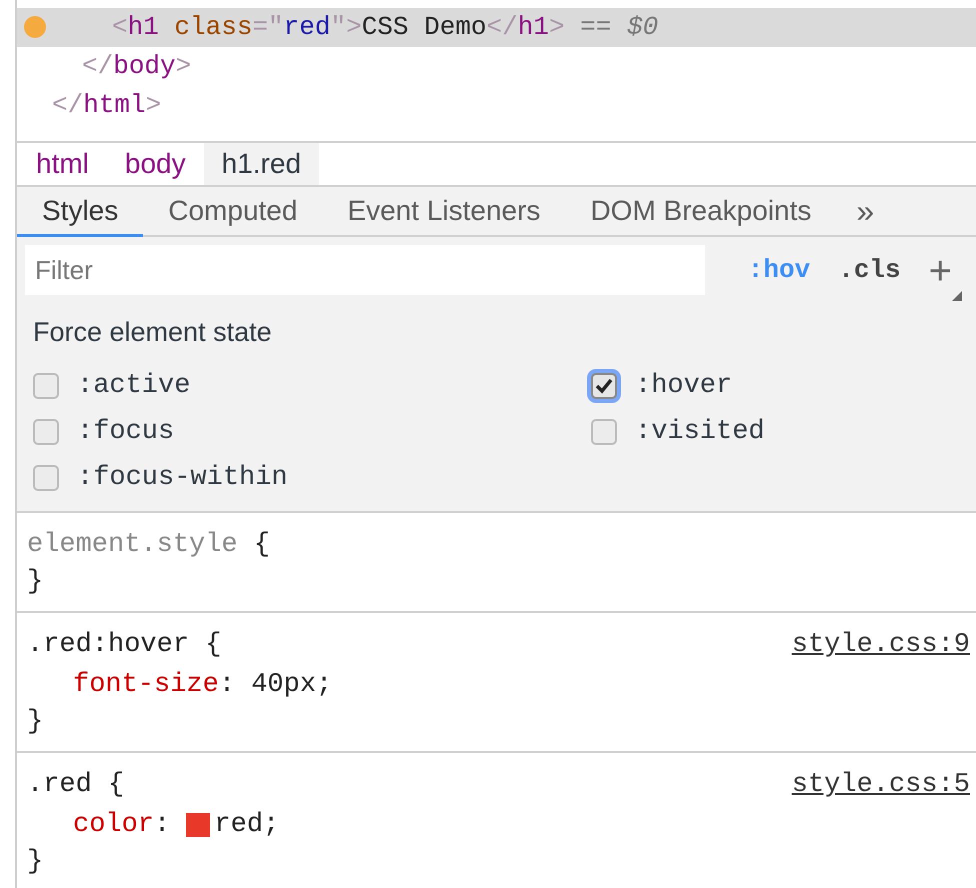 Image resolution: width=976 pixels, height=888 pixels. Describe the element at coordinates (148, 545) in the screenshot. I see `rule-selector: element.style {` at that location.